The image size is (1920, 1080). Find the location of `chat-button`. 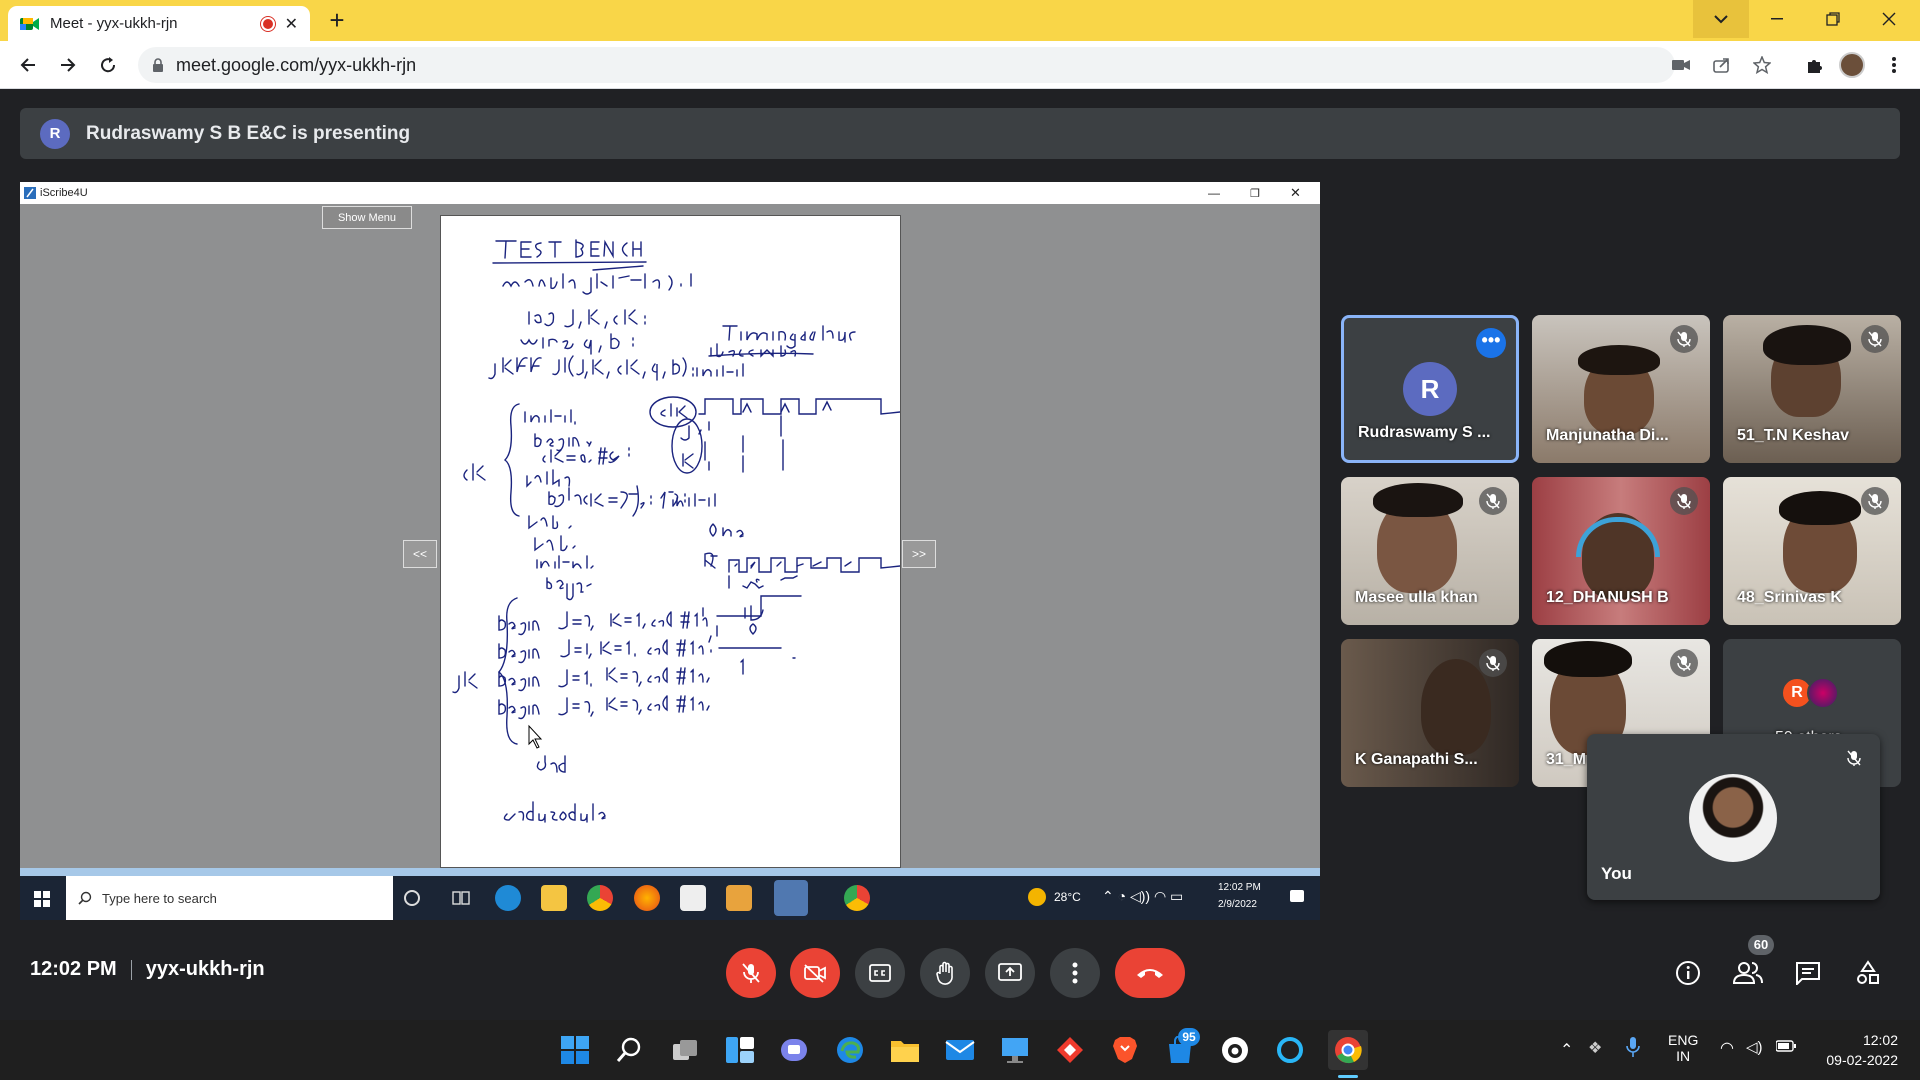

chat-button is located at coordinates (1808, 973).